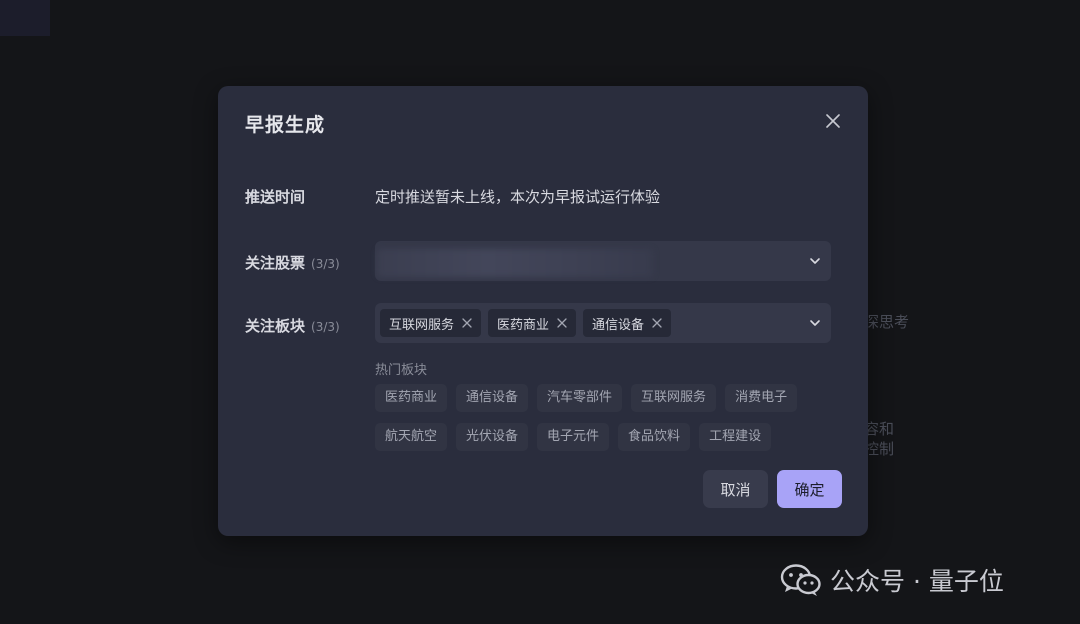 The image size is (1080, 624). I want to click on watermark-text: 公众号 · 量子位, so click(917, 581).